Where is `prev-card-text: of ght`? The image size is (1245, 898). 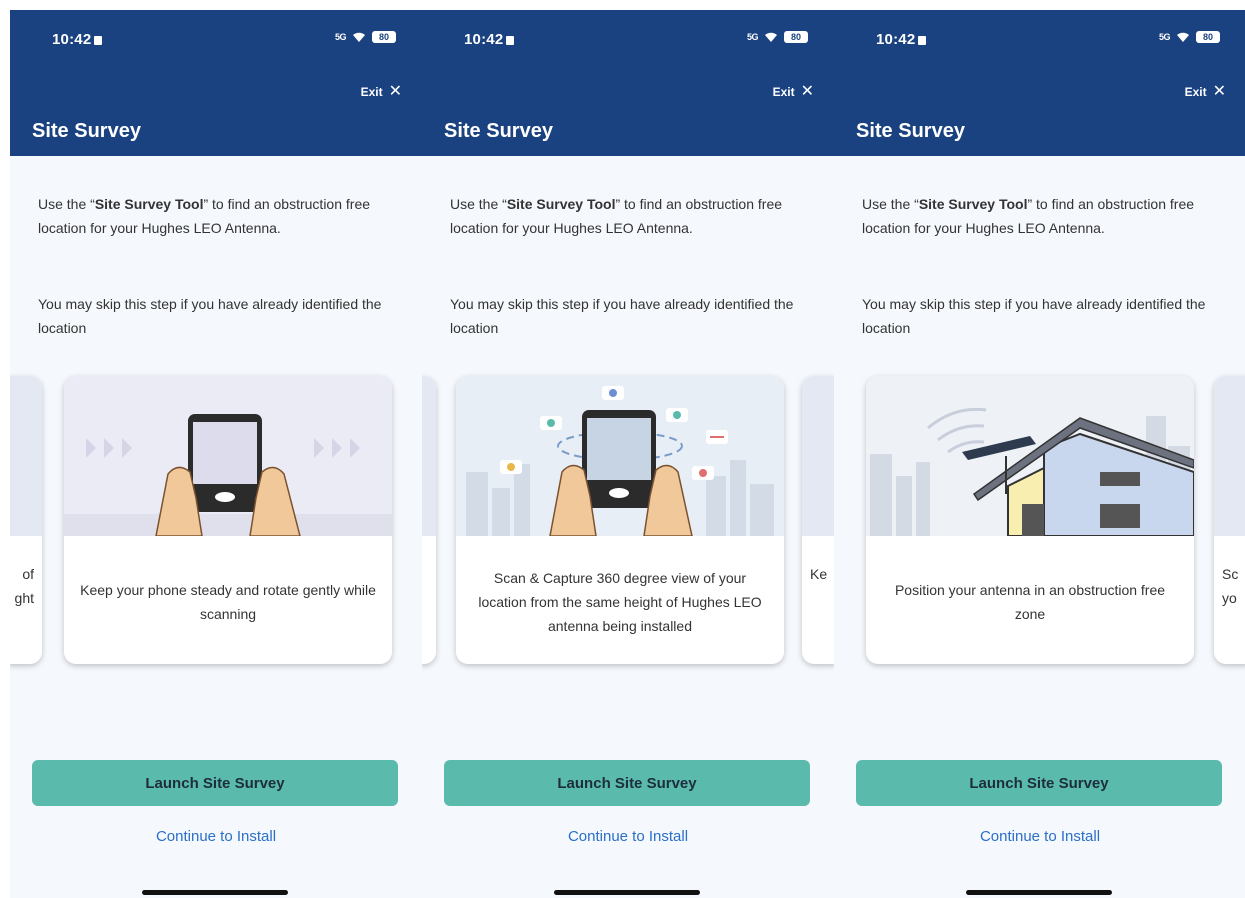 prev-card-text: of ght is located at coordinates (24, 586).